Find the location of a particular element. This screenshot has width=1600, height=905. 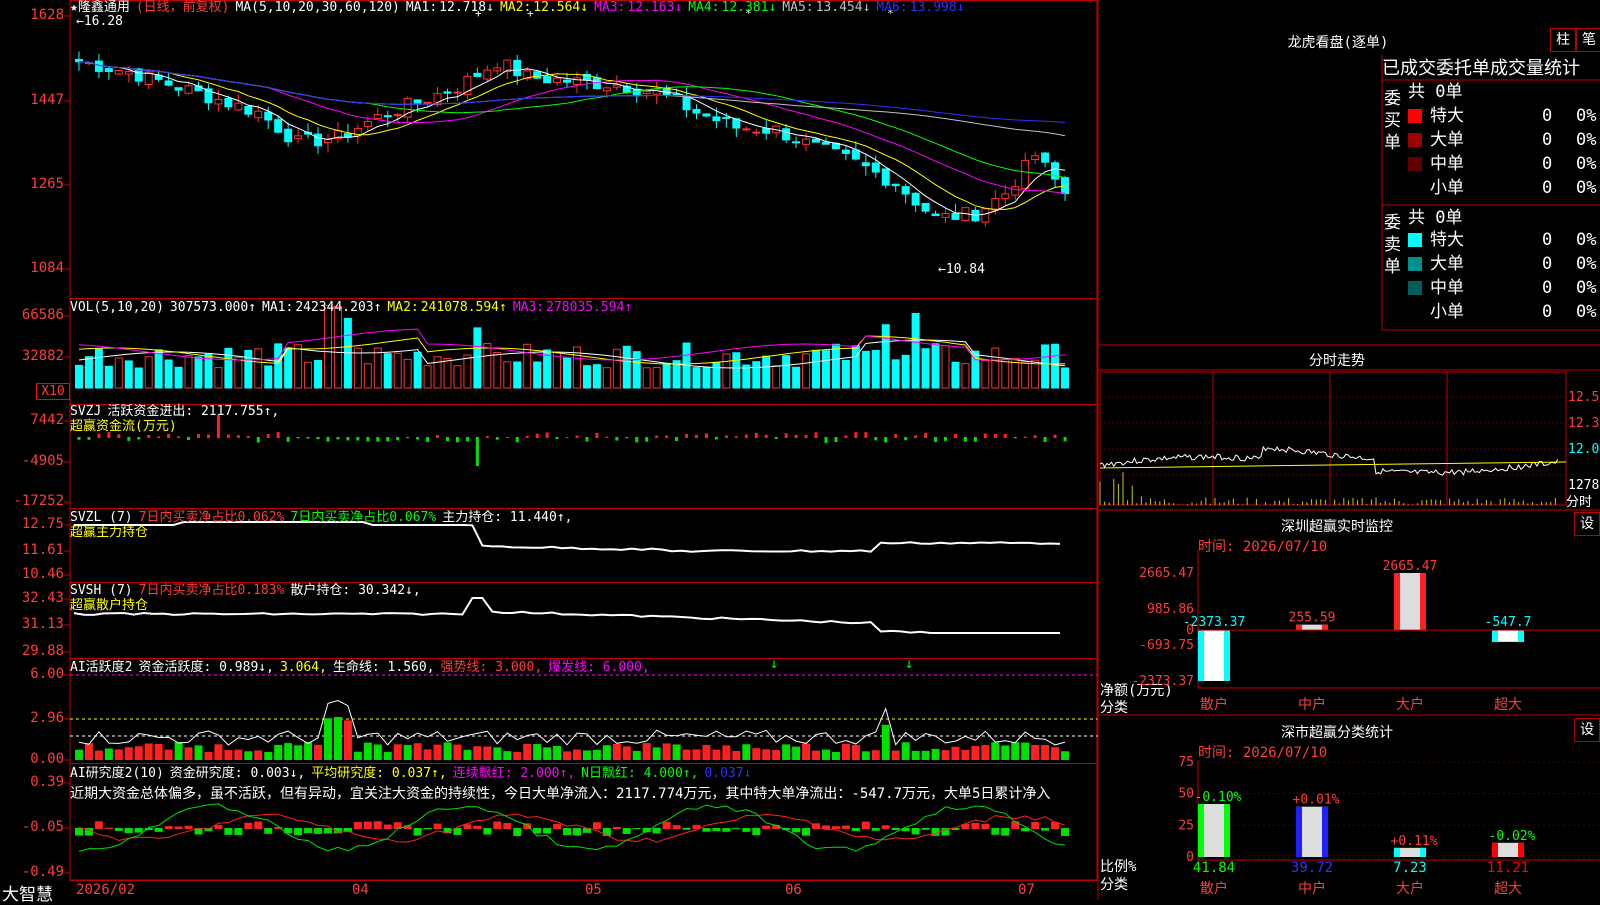

row-label: 大单 is located at coordinates (1447, 264).